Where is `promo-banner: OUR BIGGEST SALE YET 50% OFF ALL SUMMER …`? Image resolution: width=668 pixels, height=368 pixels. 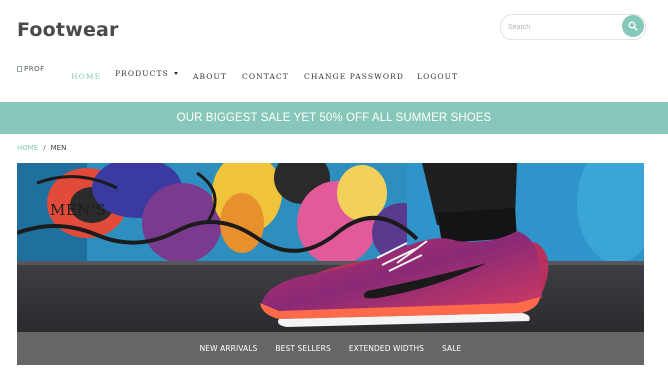 promo-banner: OUR BIGGEST SALE YET 50% OFF ALL SUMMER … is located at coordinates (334, 118).